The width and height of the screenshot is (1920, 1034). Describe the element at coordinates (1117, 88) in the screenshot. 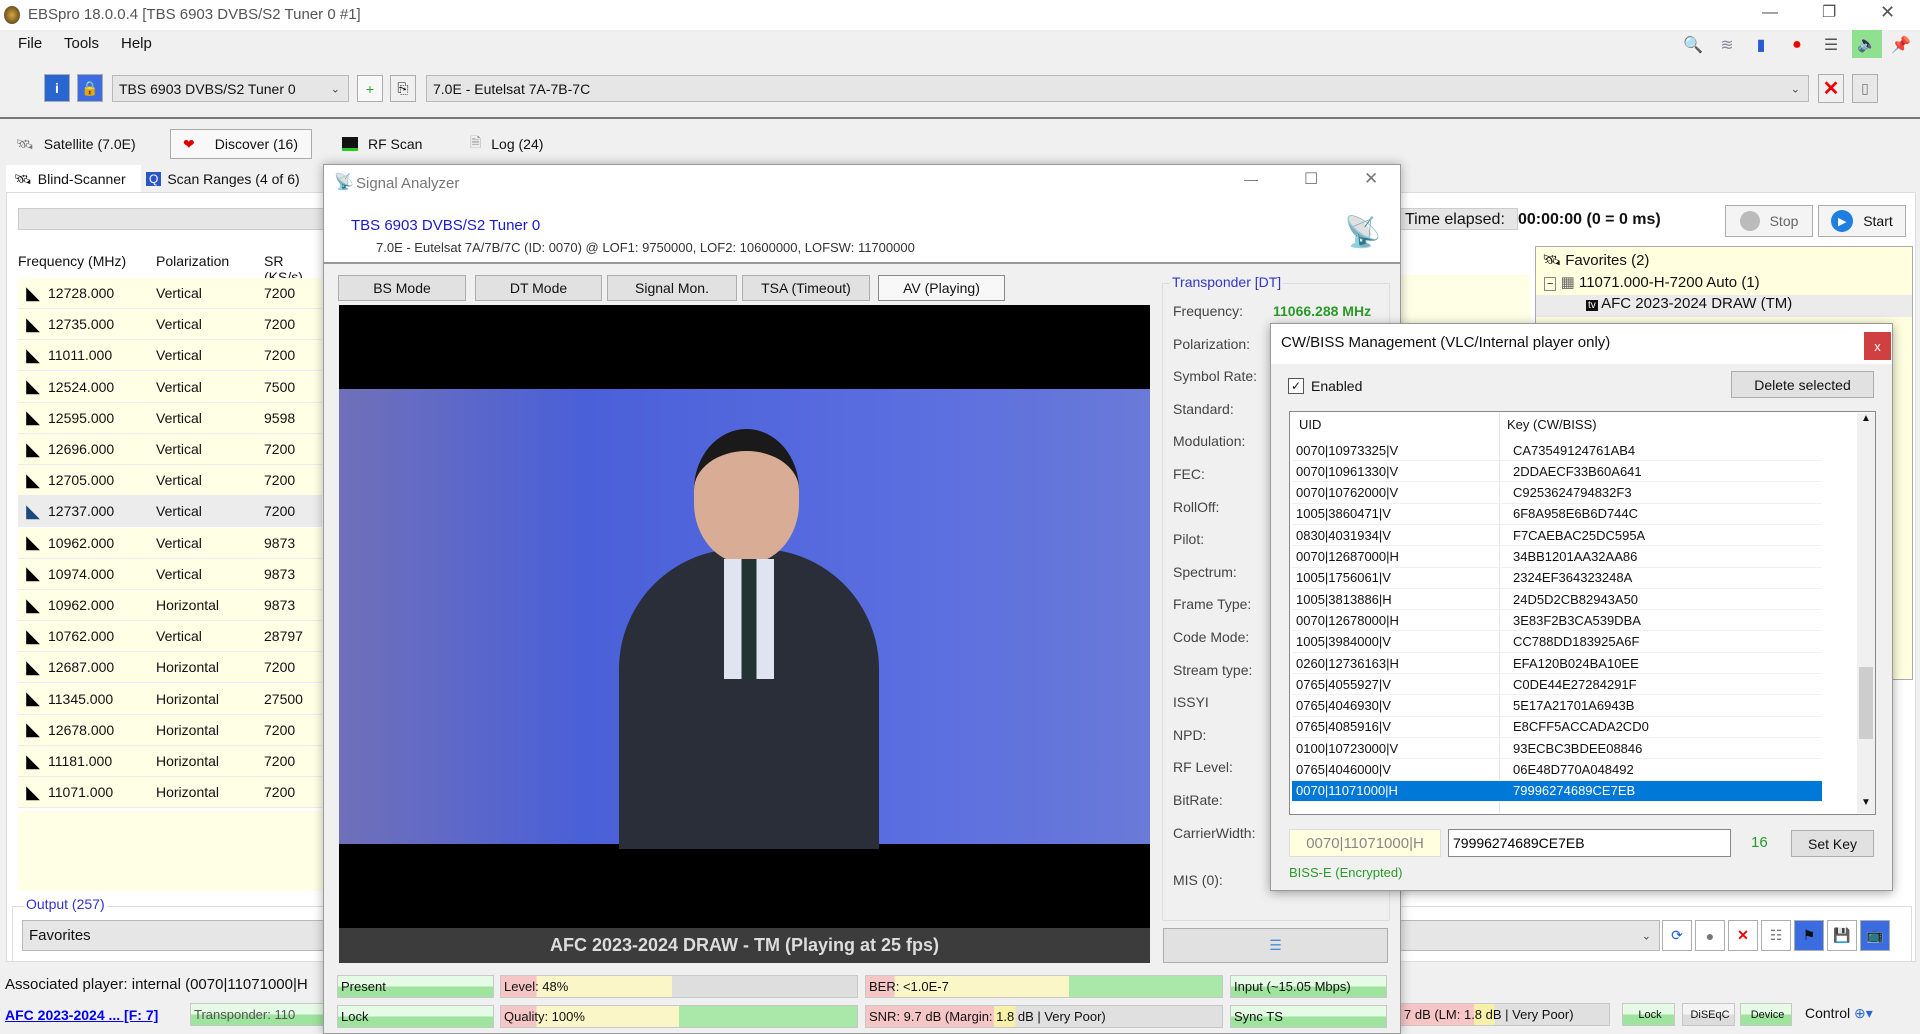

I see `satellite-select: 7.0E - Eutelsat 7A-7B-7C ⌄` at that location.